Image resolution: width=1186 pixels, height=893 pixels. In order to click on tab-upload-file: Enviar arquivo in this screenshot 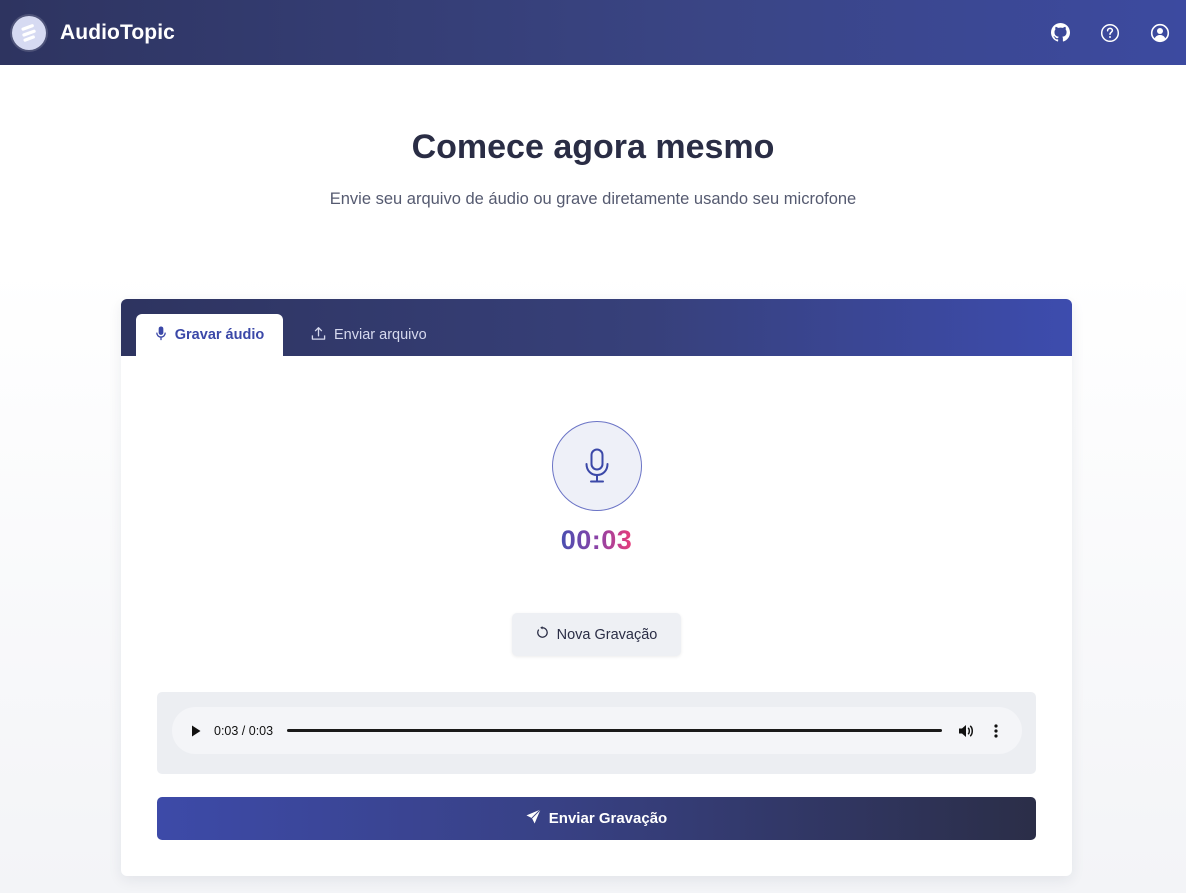, I will do `click(369, 335)`.